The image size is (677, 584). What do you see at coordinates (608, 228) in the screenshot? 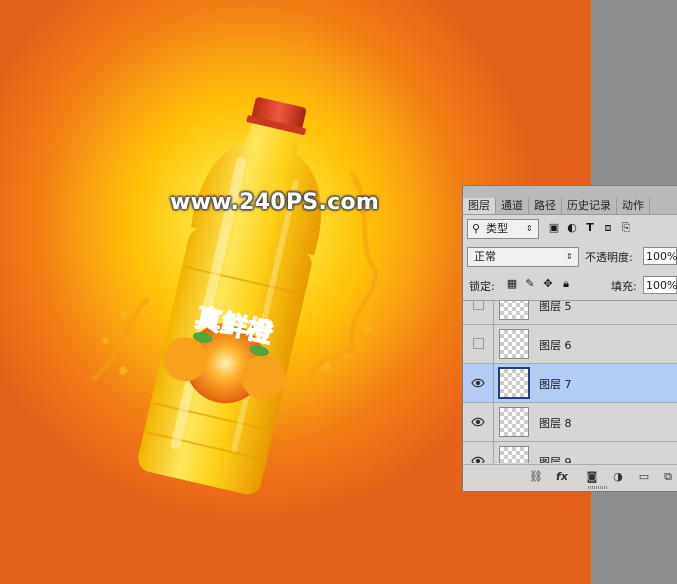
I see `shape-filter-icon: ⧈` at bounding box center [608, 228].